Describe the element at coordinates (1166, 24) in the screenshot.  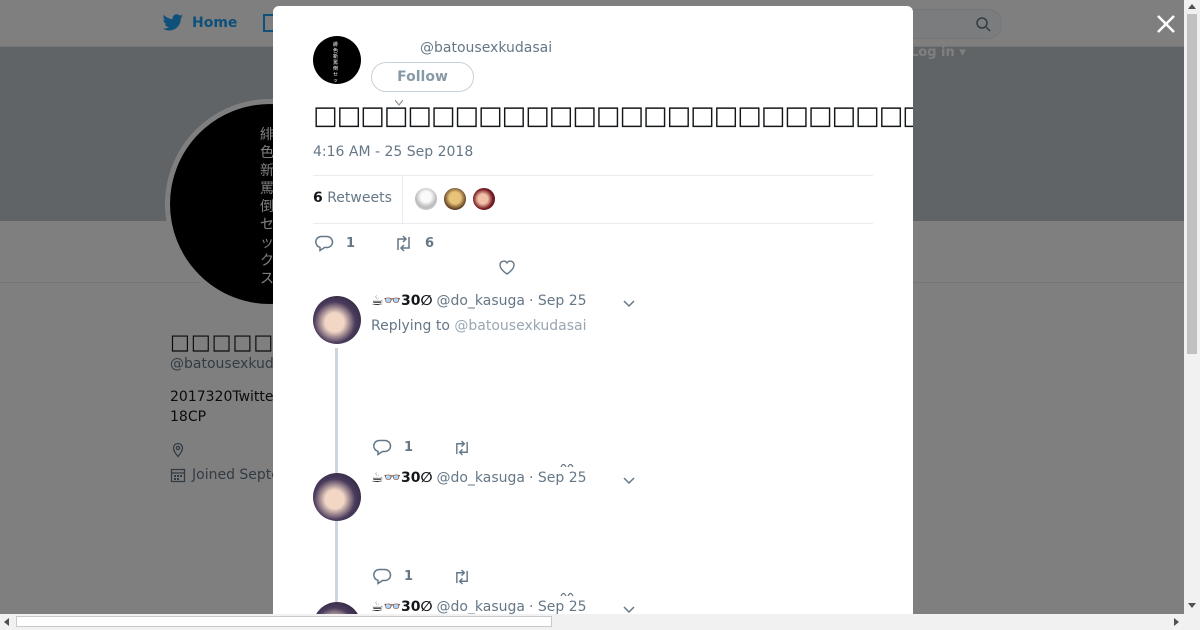
I see `close-icon` at that location.